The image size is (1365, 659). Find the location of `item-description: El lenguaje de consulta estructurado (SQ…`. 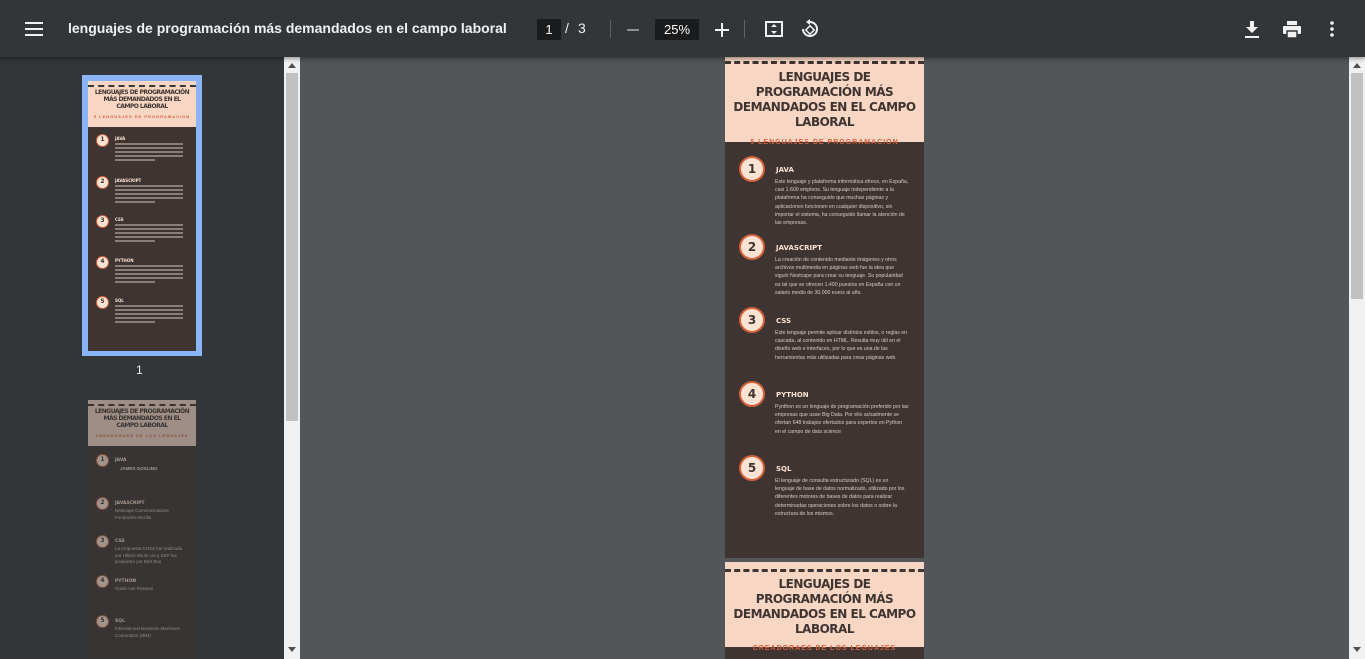

item-description: El lenguaje de consulta estructurado (SQ… is located at coordinates (840, 497).